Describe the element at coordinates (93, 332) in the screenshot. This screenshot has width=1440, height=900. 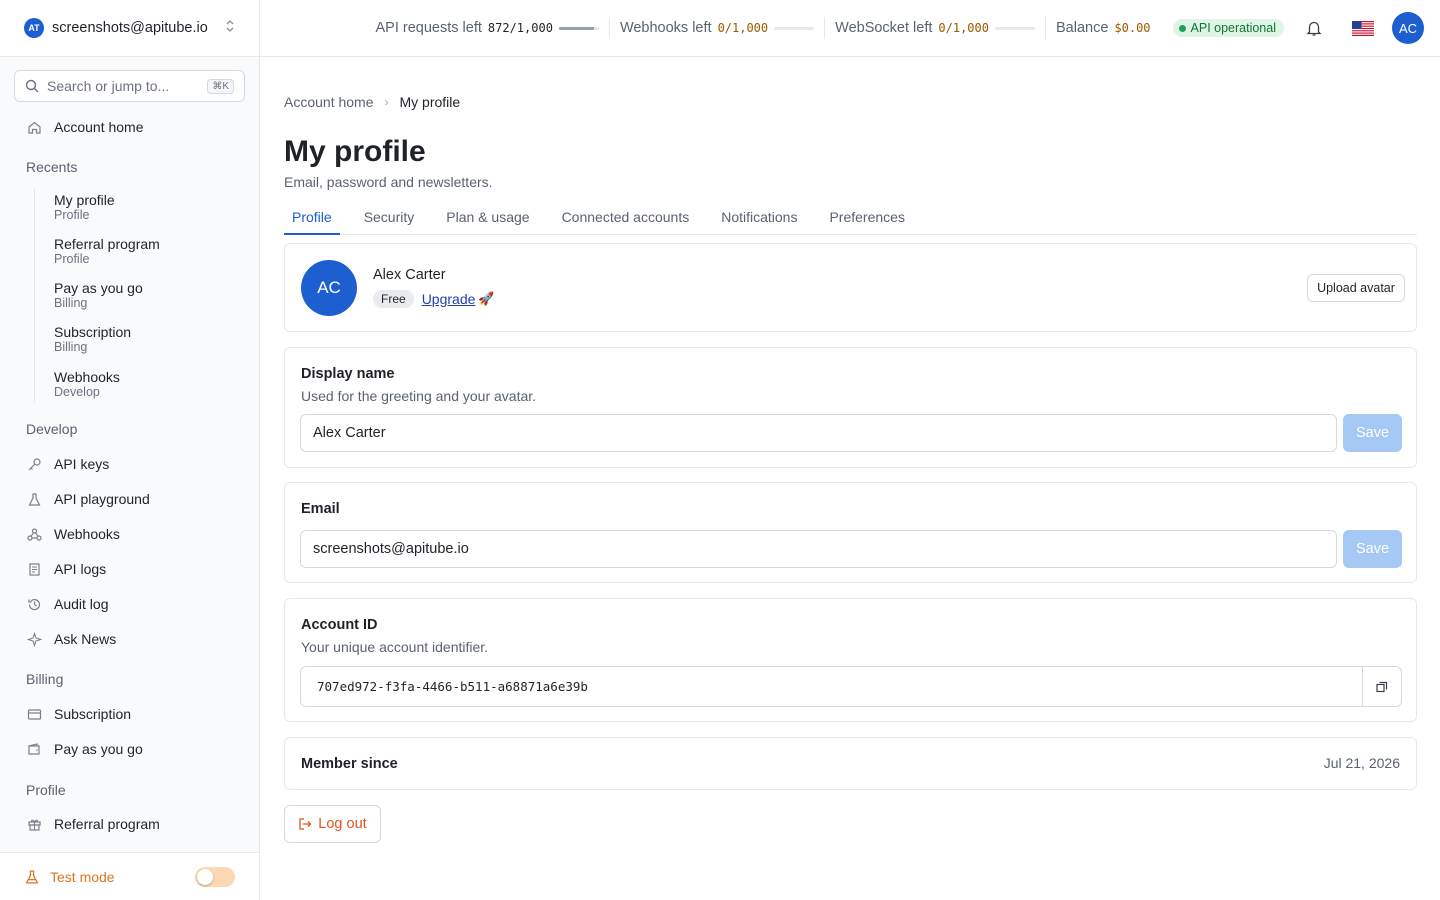
I see `recent-title: Subscription` at that location.